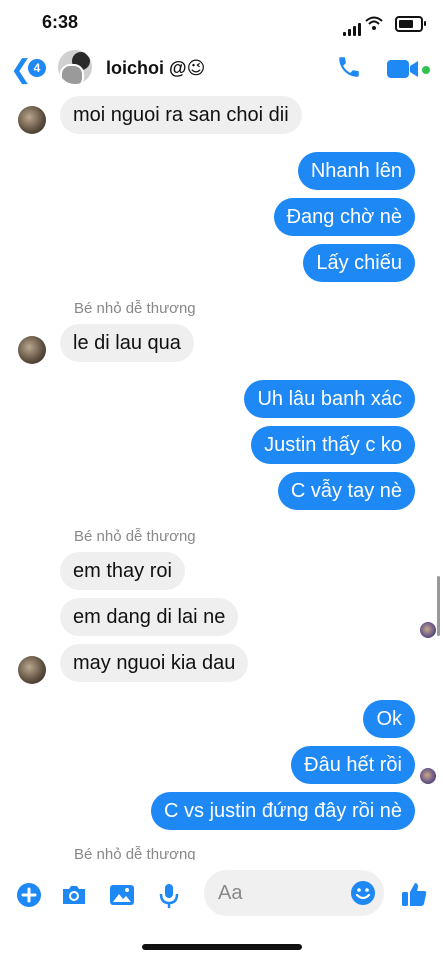 This screenshot has width=443, height=960. I want to click on status-bar: 6:38, so click(221, 22).